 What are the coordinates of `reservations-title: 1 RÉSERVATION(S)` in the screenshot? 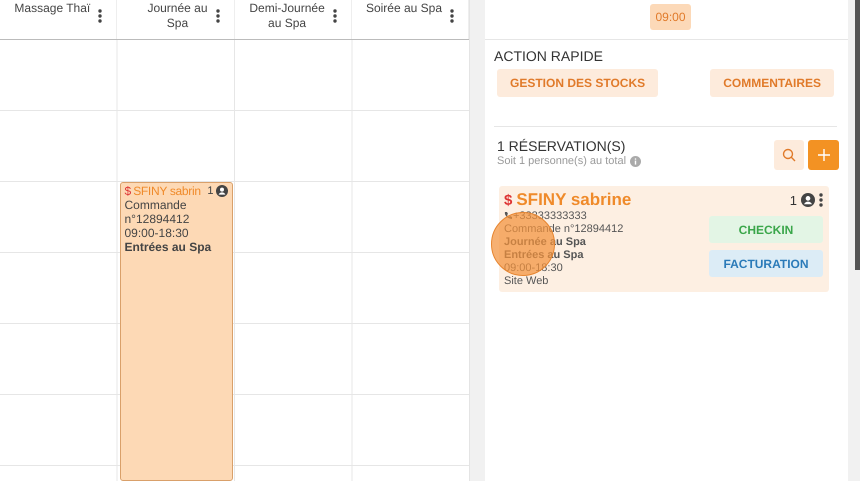 It's located at (561, 146).